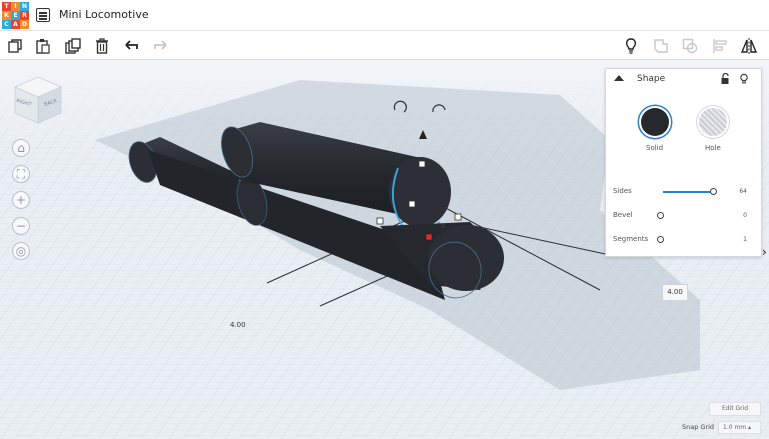 The height and width of the screenshot is (439, 769). I want to click on logo-letter: K, so click(6, 15).